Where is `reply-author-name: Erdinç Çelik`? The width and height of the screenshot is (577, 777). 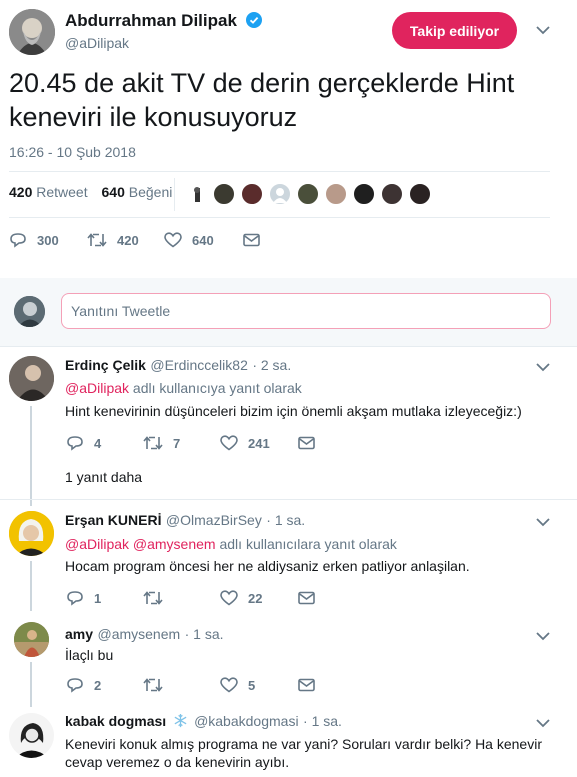
reply-author-name: Erdinç Çelik is located at coordinates (105, 365).